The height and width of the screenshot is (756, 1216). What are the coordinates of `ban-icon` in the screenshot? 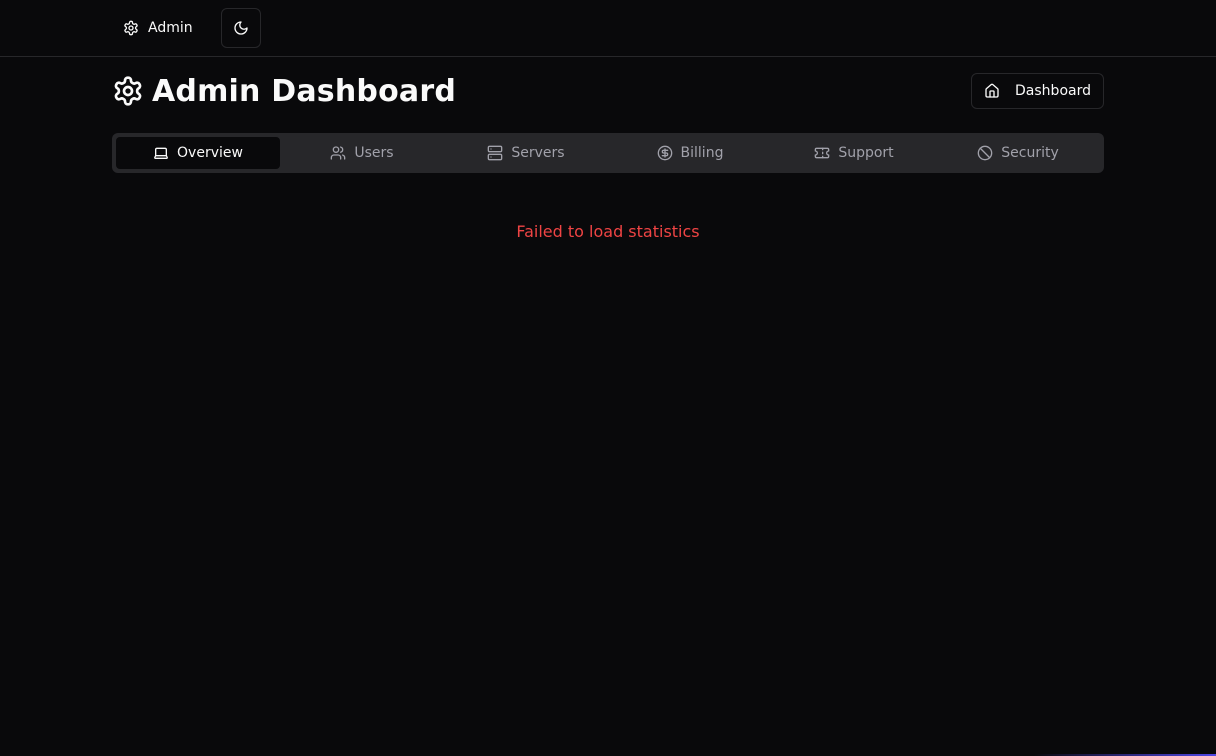 It's located at (985, 153).